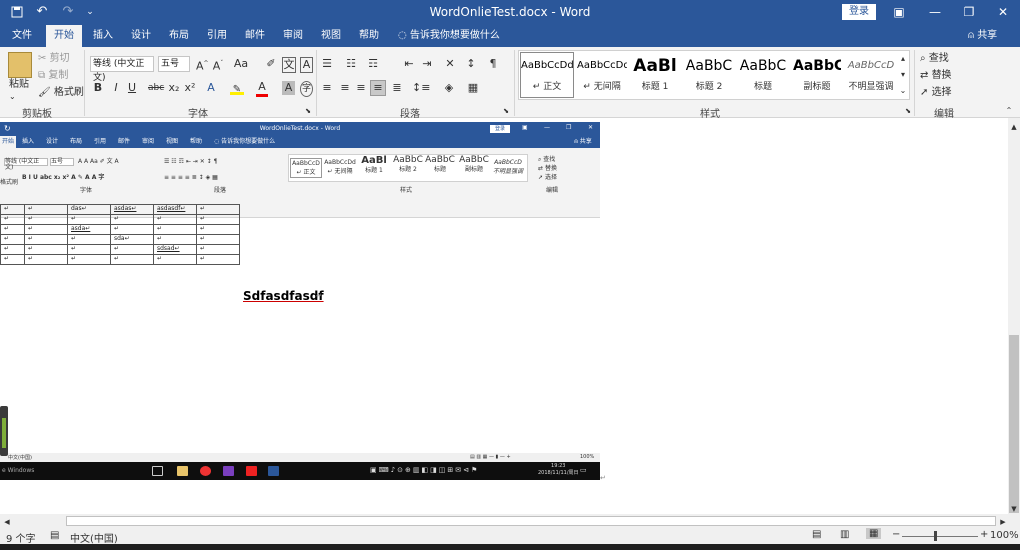  I want to click on borders-icon: ▦, so click(473, 88).